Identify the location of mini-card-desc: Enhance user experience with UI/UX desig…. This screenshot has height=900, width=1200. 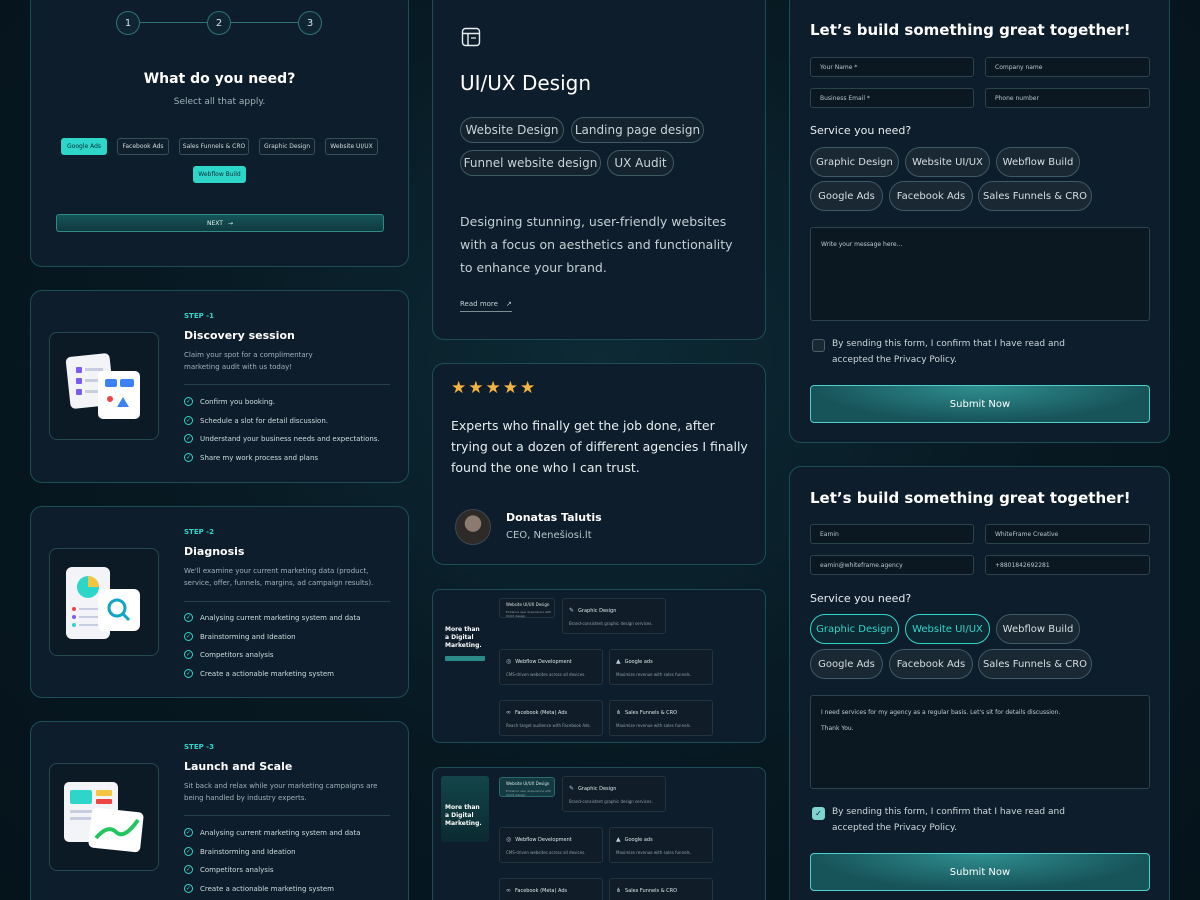
(529, 614).